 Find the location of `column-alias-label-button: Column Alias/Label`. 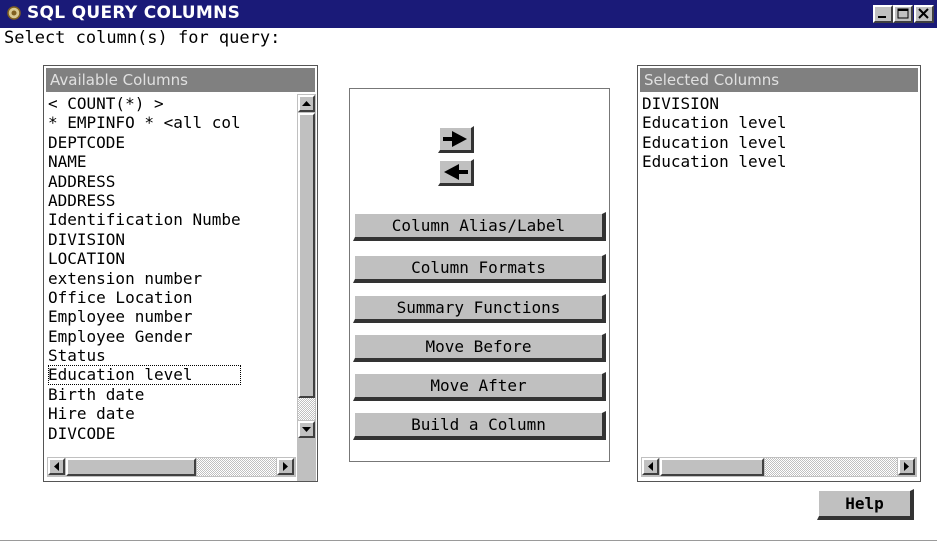

column-alias-label-button: Column Alias/Label is located at coordinates (479, 226).